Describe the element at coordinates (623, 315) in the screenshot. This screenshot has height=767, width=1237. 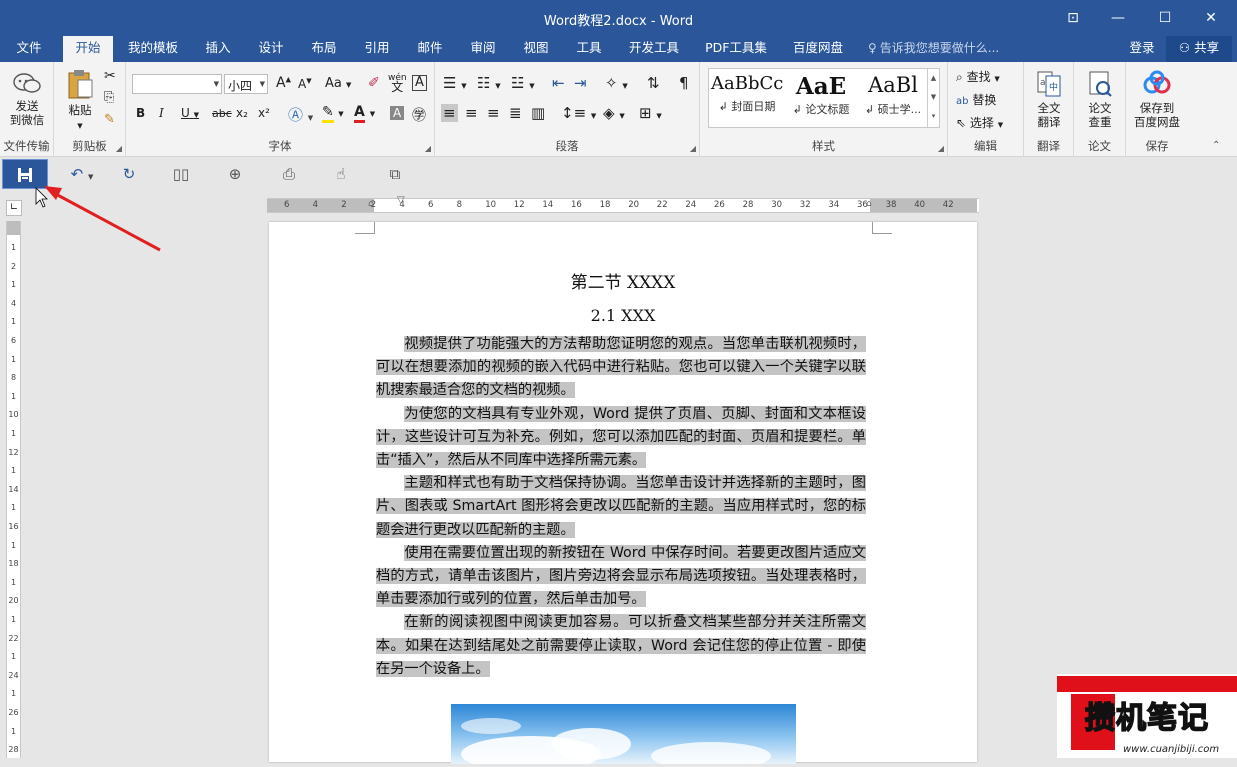
I see `subsection-heading: 2.1 XXX` at that location.